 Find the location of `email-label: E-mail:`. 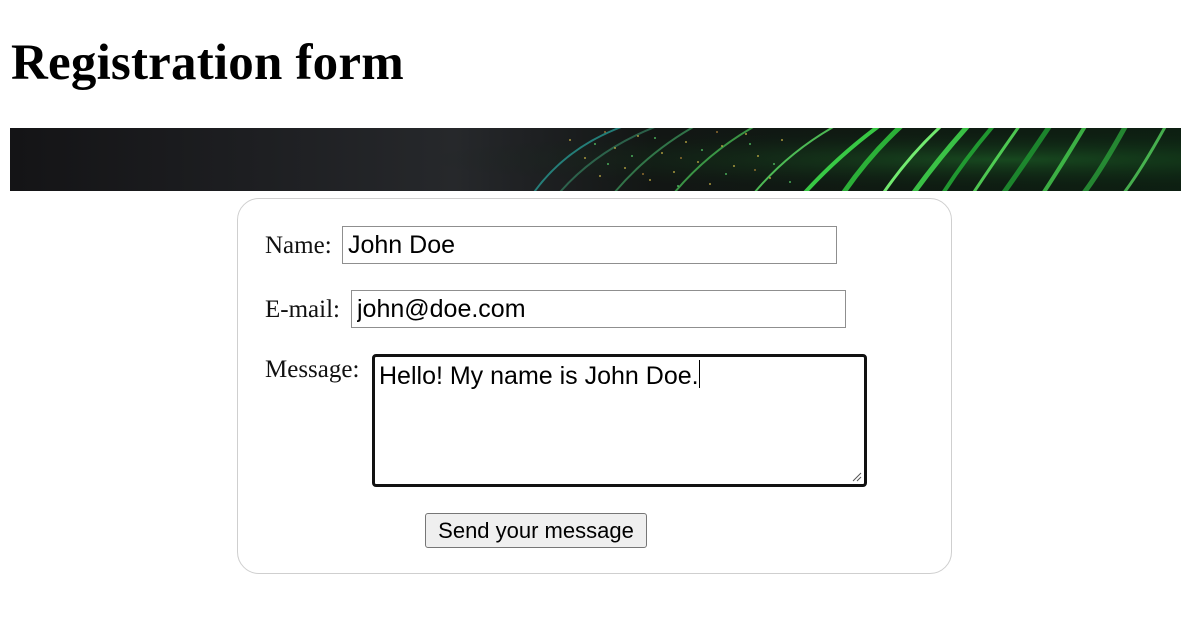

email-label: E-mail: is located at coordinates (302, 309).